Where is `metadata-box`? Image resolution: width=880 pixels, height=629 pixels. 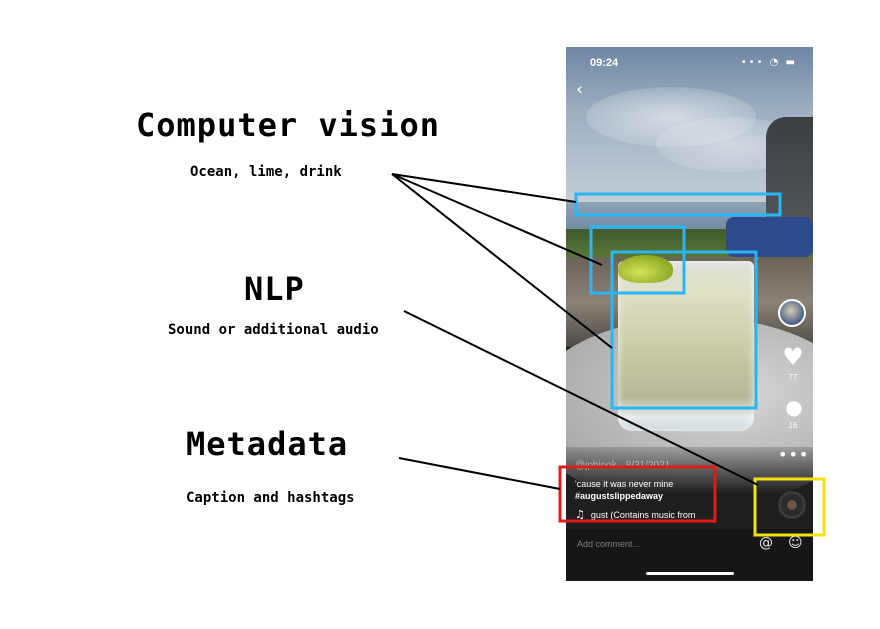 metadata-box is located at coordinates (637, 494).